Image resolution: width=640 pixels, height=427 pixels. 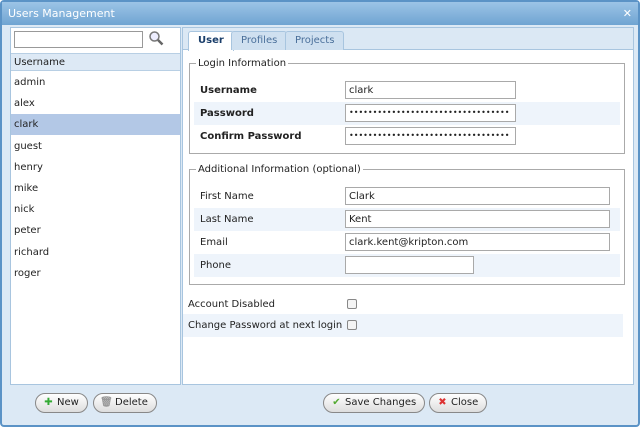 I want to click on first-name-field: Clark, so click(x=477, y=196).